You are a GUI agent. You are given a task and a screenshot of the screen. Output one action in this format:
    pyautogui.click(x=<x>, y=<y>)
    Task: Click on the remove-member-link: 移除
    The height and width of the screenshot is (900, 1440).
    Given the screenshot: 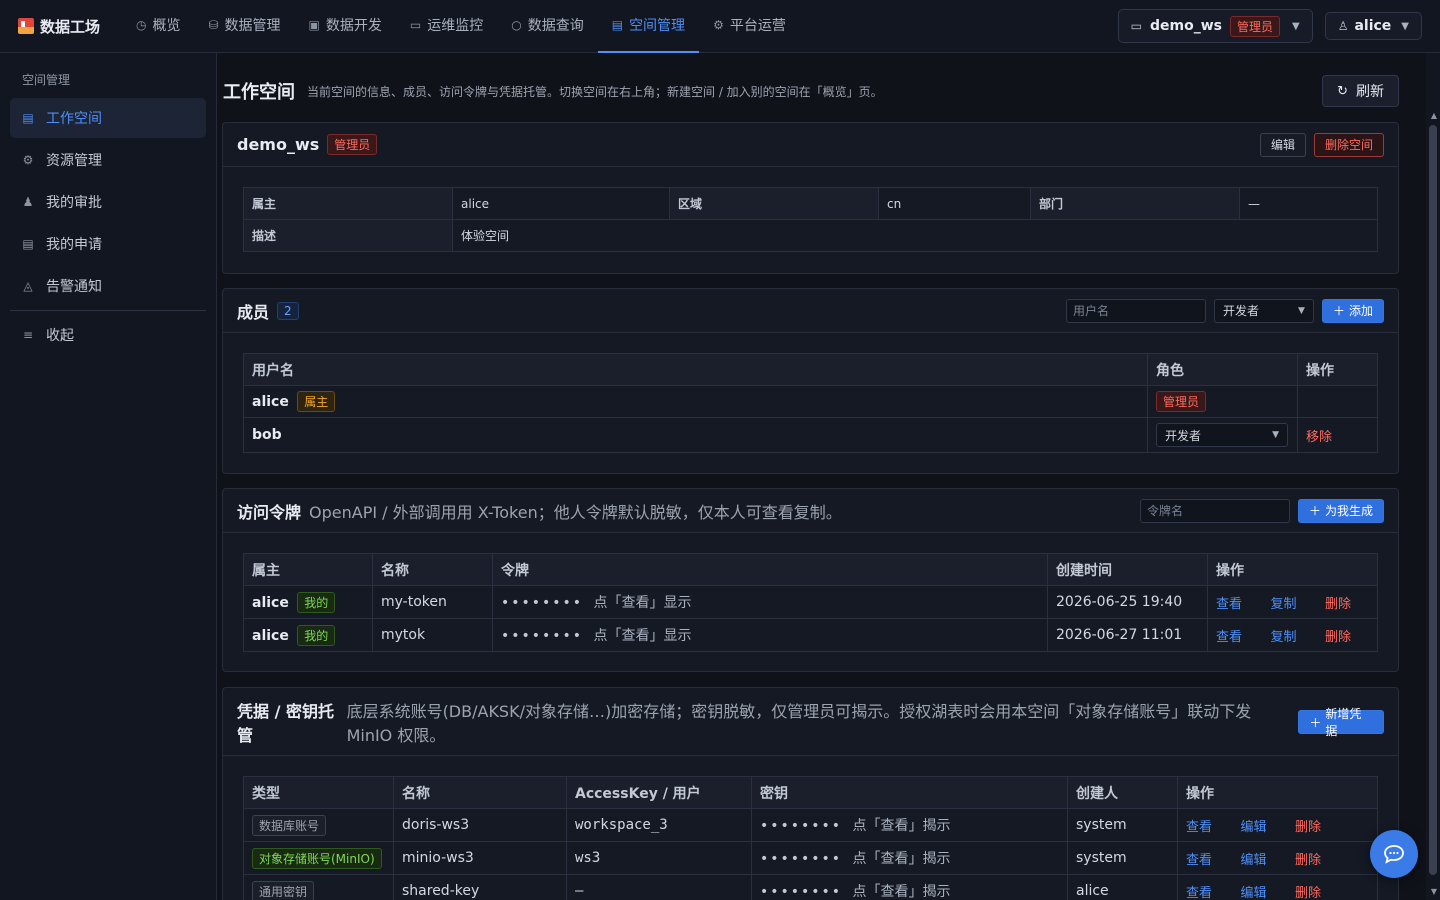 What is the action you would take?
    pyautogui.click(x=1319, y=437)
    